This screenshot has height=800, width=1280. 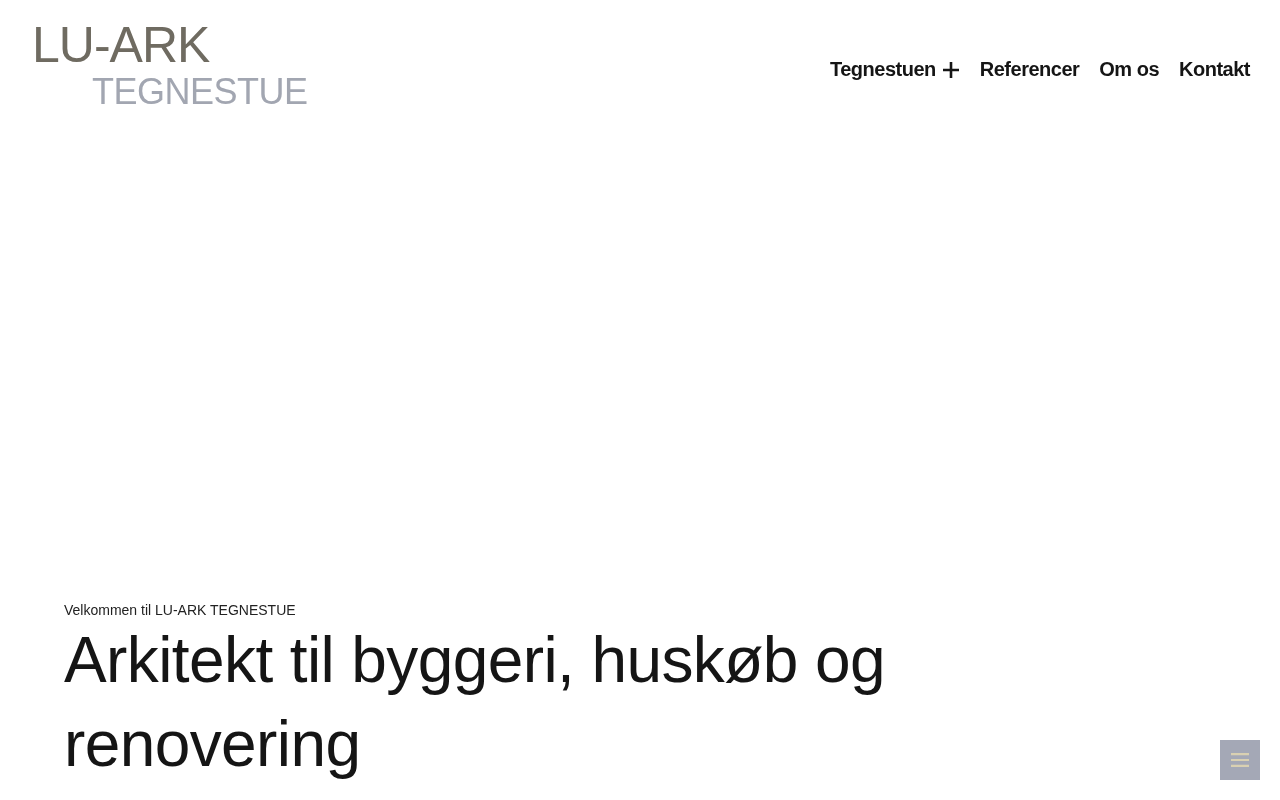 What do you see at coordinates (180, 610) in the screenshot?
I see `eyebrow-text: Velkommen til LU-ARK TEGNESTUE` at bounding box center [180, 610].